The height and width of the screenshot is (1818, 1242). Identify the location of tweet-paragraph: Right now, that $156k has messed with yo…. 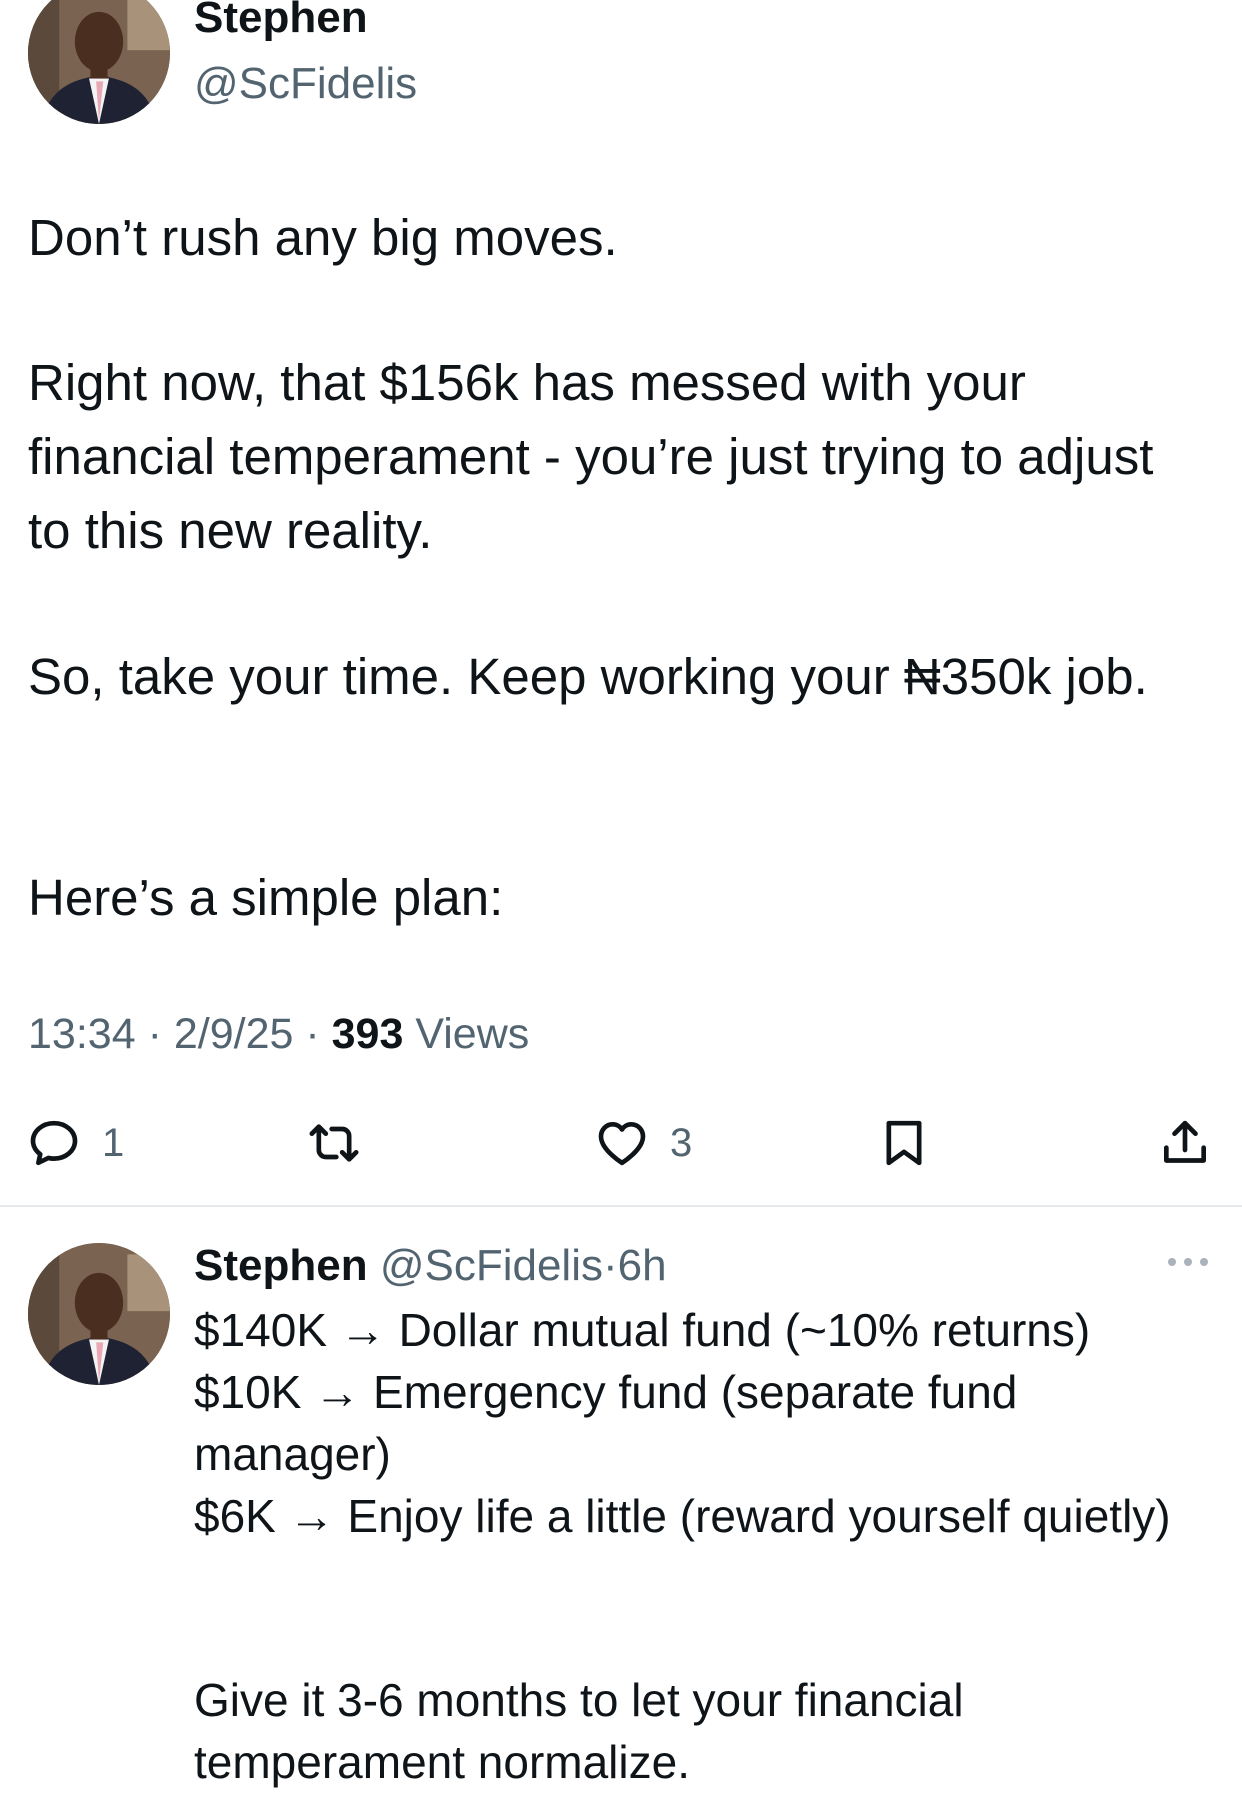
(598, 456).